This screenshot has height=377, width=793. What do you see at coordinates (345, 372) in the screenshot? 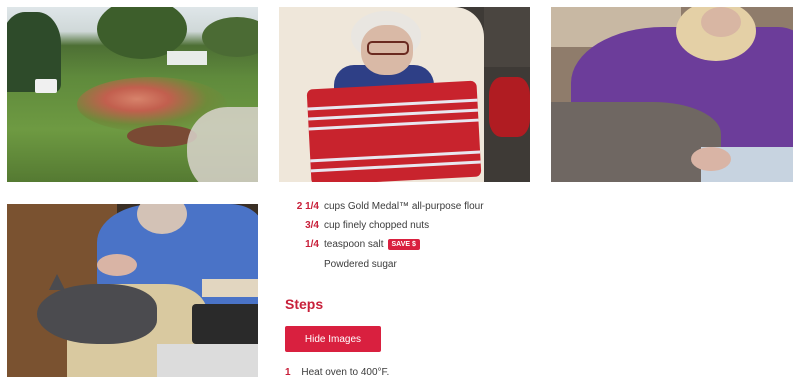
I see `step-text: Heat oven to 400°F.` at bounding box center [345, 372].